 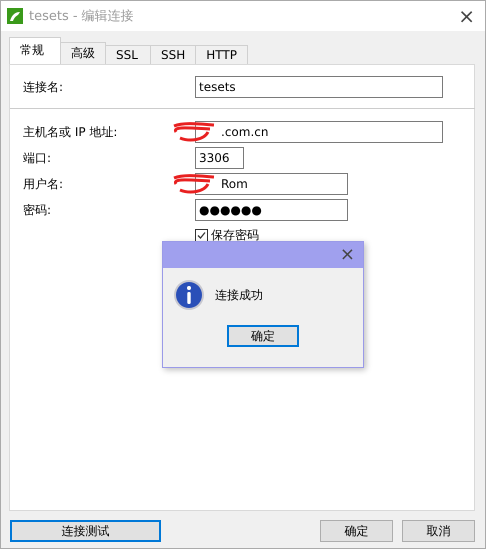 What do you see at coordinates (356, 531) in the screenshot?
I see `dialog-button: 确定` at bounding box center [356, 531].